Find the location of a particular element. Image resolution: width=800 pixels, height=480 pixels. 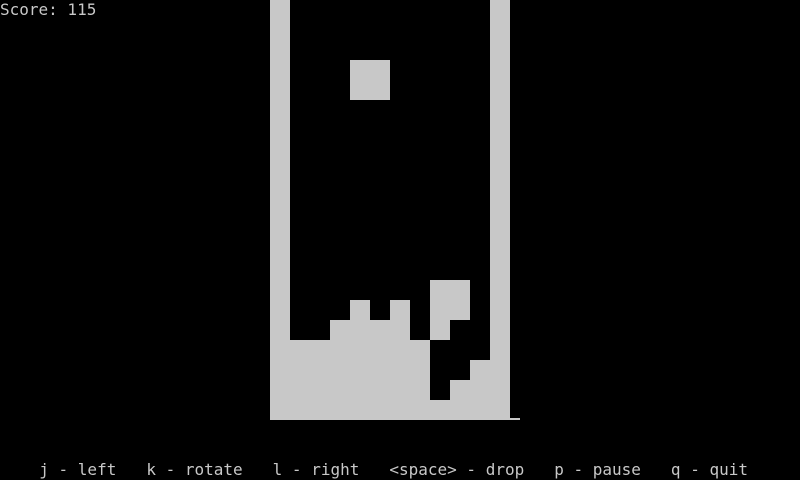

control-hint-left: j - left is located at coordinates (78, 469).